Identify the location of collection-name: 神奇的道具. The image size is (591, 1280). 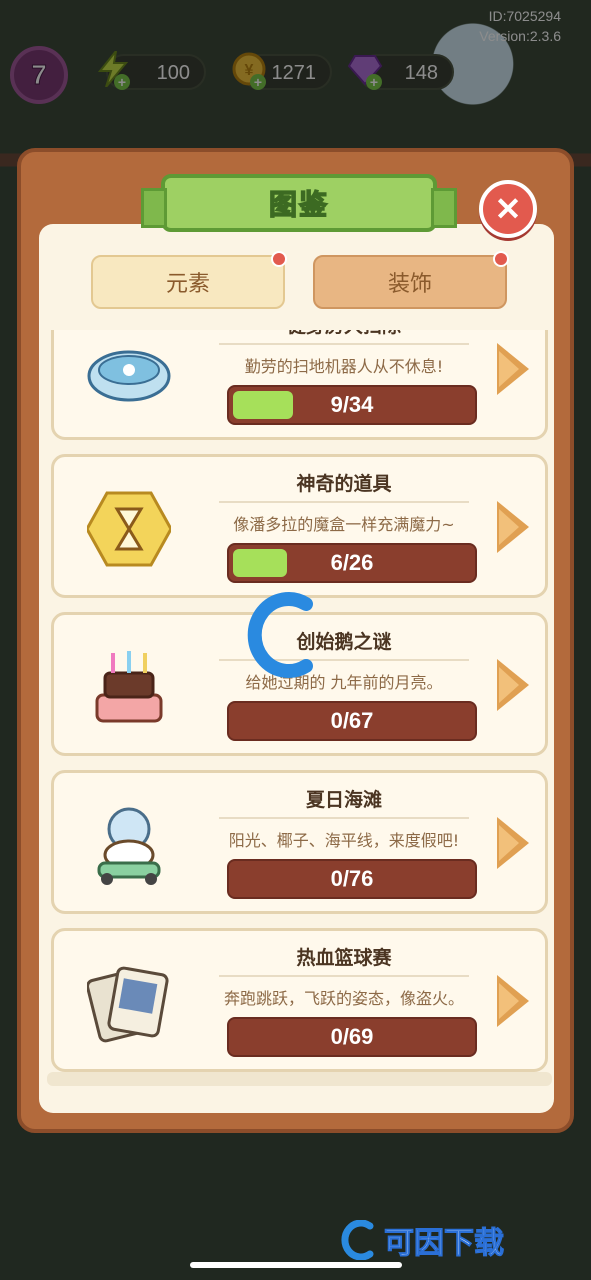
(344, 484).